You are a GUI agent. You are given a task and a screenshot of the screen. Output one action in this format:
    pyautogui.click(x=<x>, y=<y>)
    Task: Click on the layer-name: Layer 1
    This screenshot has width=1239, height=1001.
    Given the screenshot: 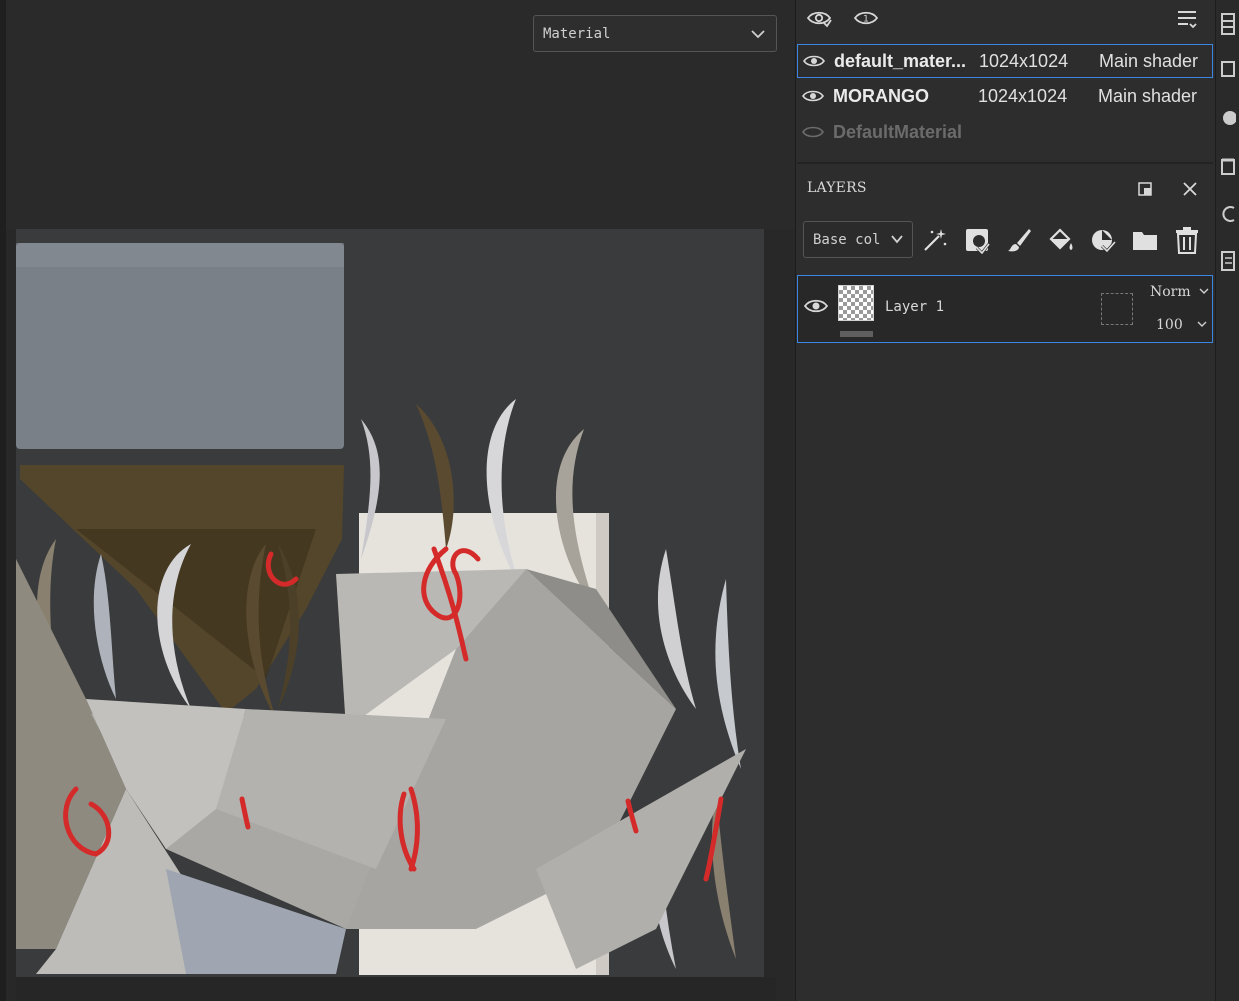 What is the action you would take?
    pyautogui.click(x=914, y=307)
    